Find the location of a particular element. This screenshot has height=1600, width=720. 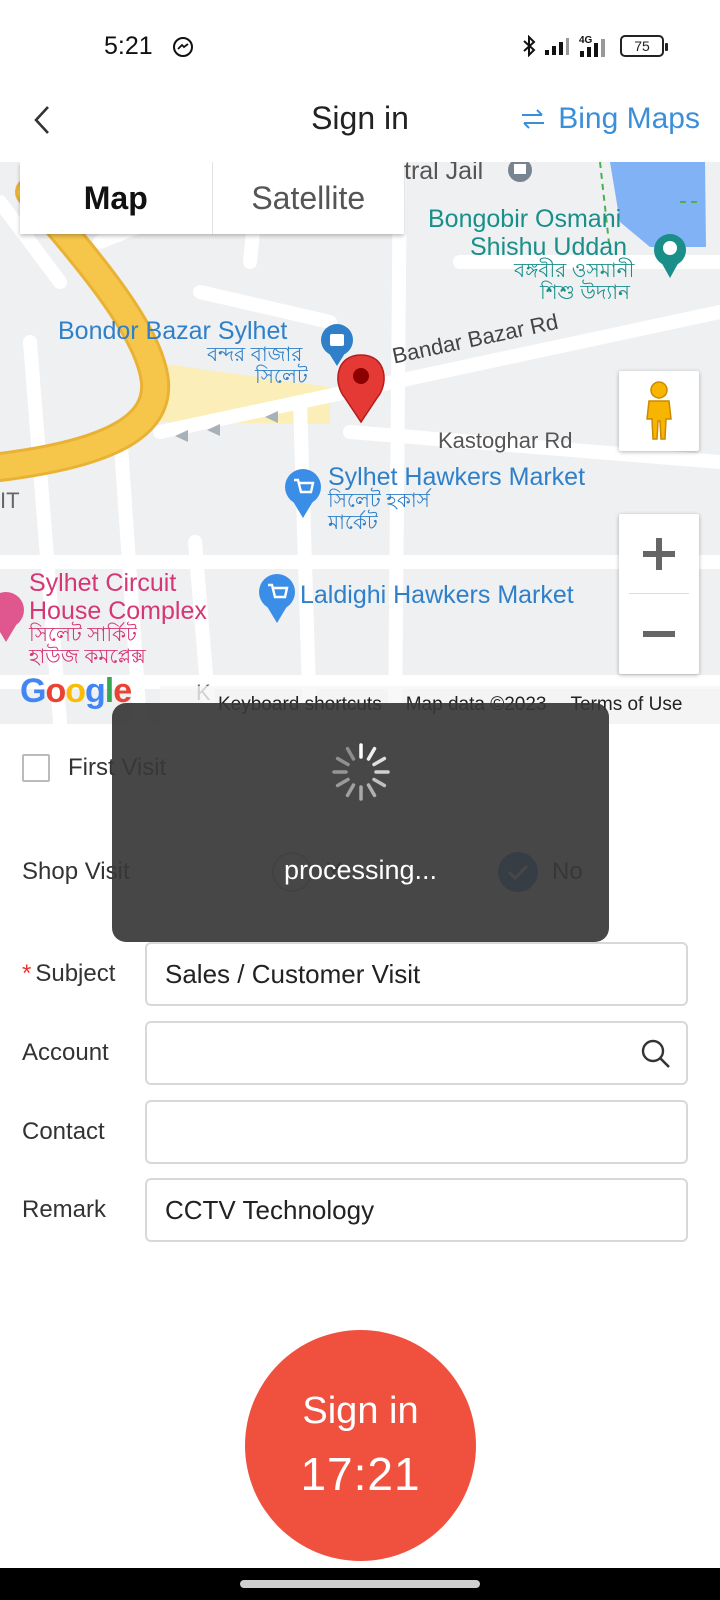

zoom-divider is located at coordinates (659, 593).